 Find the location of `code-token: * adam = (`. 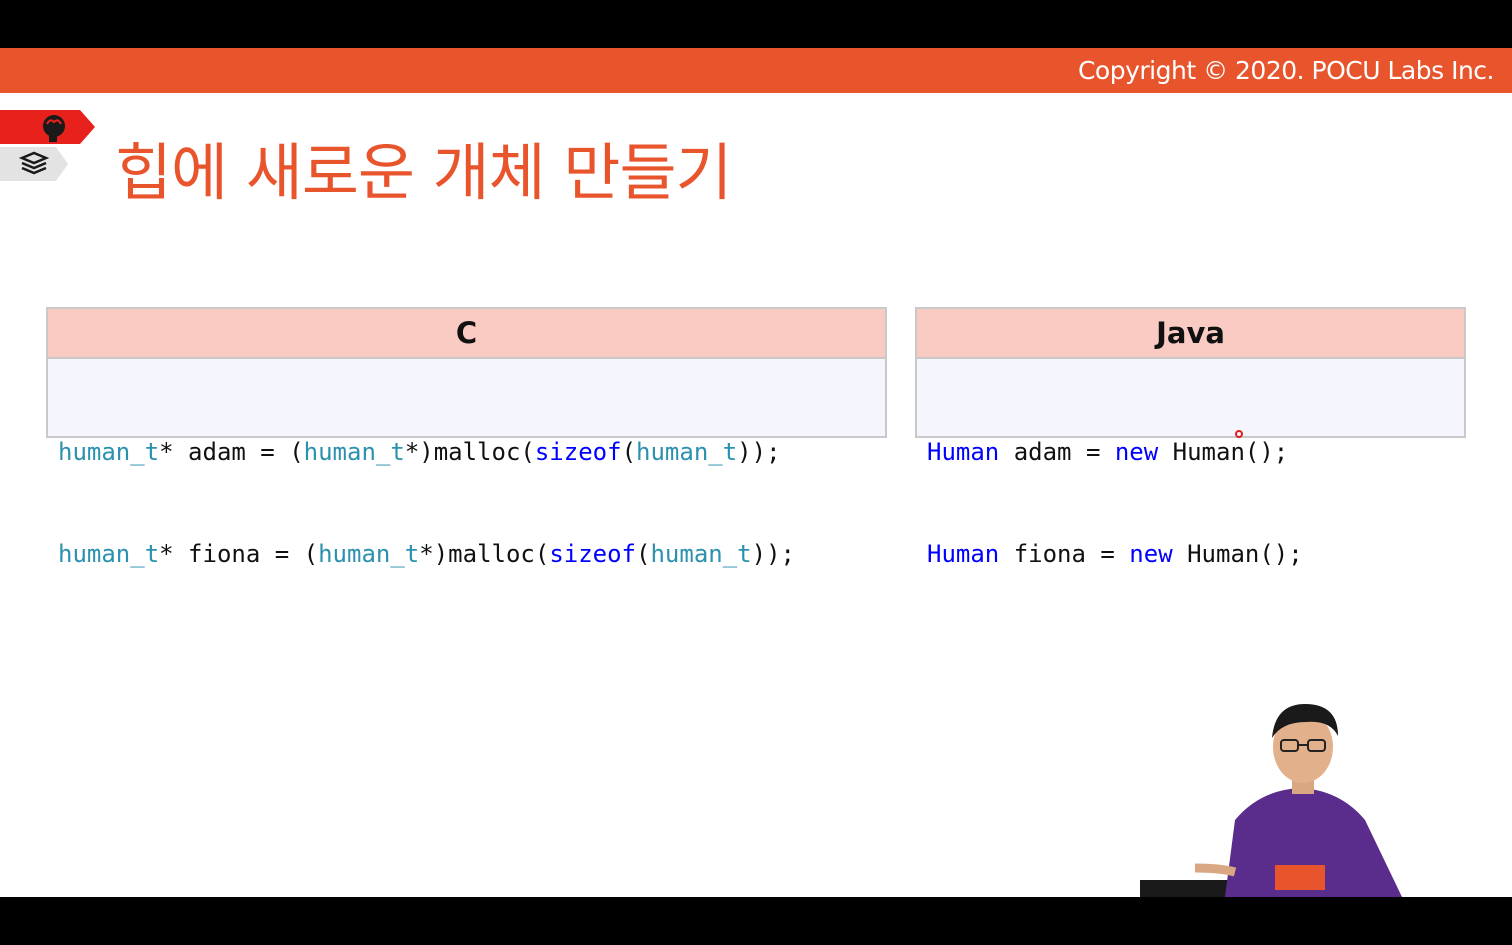

code-token: * adam = ( is located at coordinates (231, 452).